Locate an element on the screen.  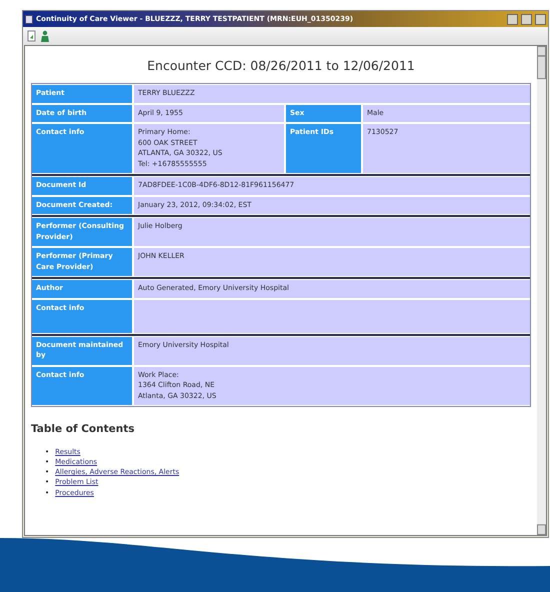
scrollbar-drawing is located at coordinates (541, 290).